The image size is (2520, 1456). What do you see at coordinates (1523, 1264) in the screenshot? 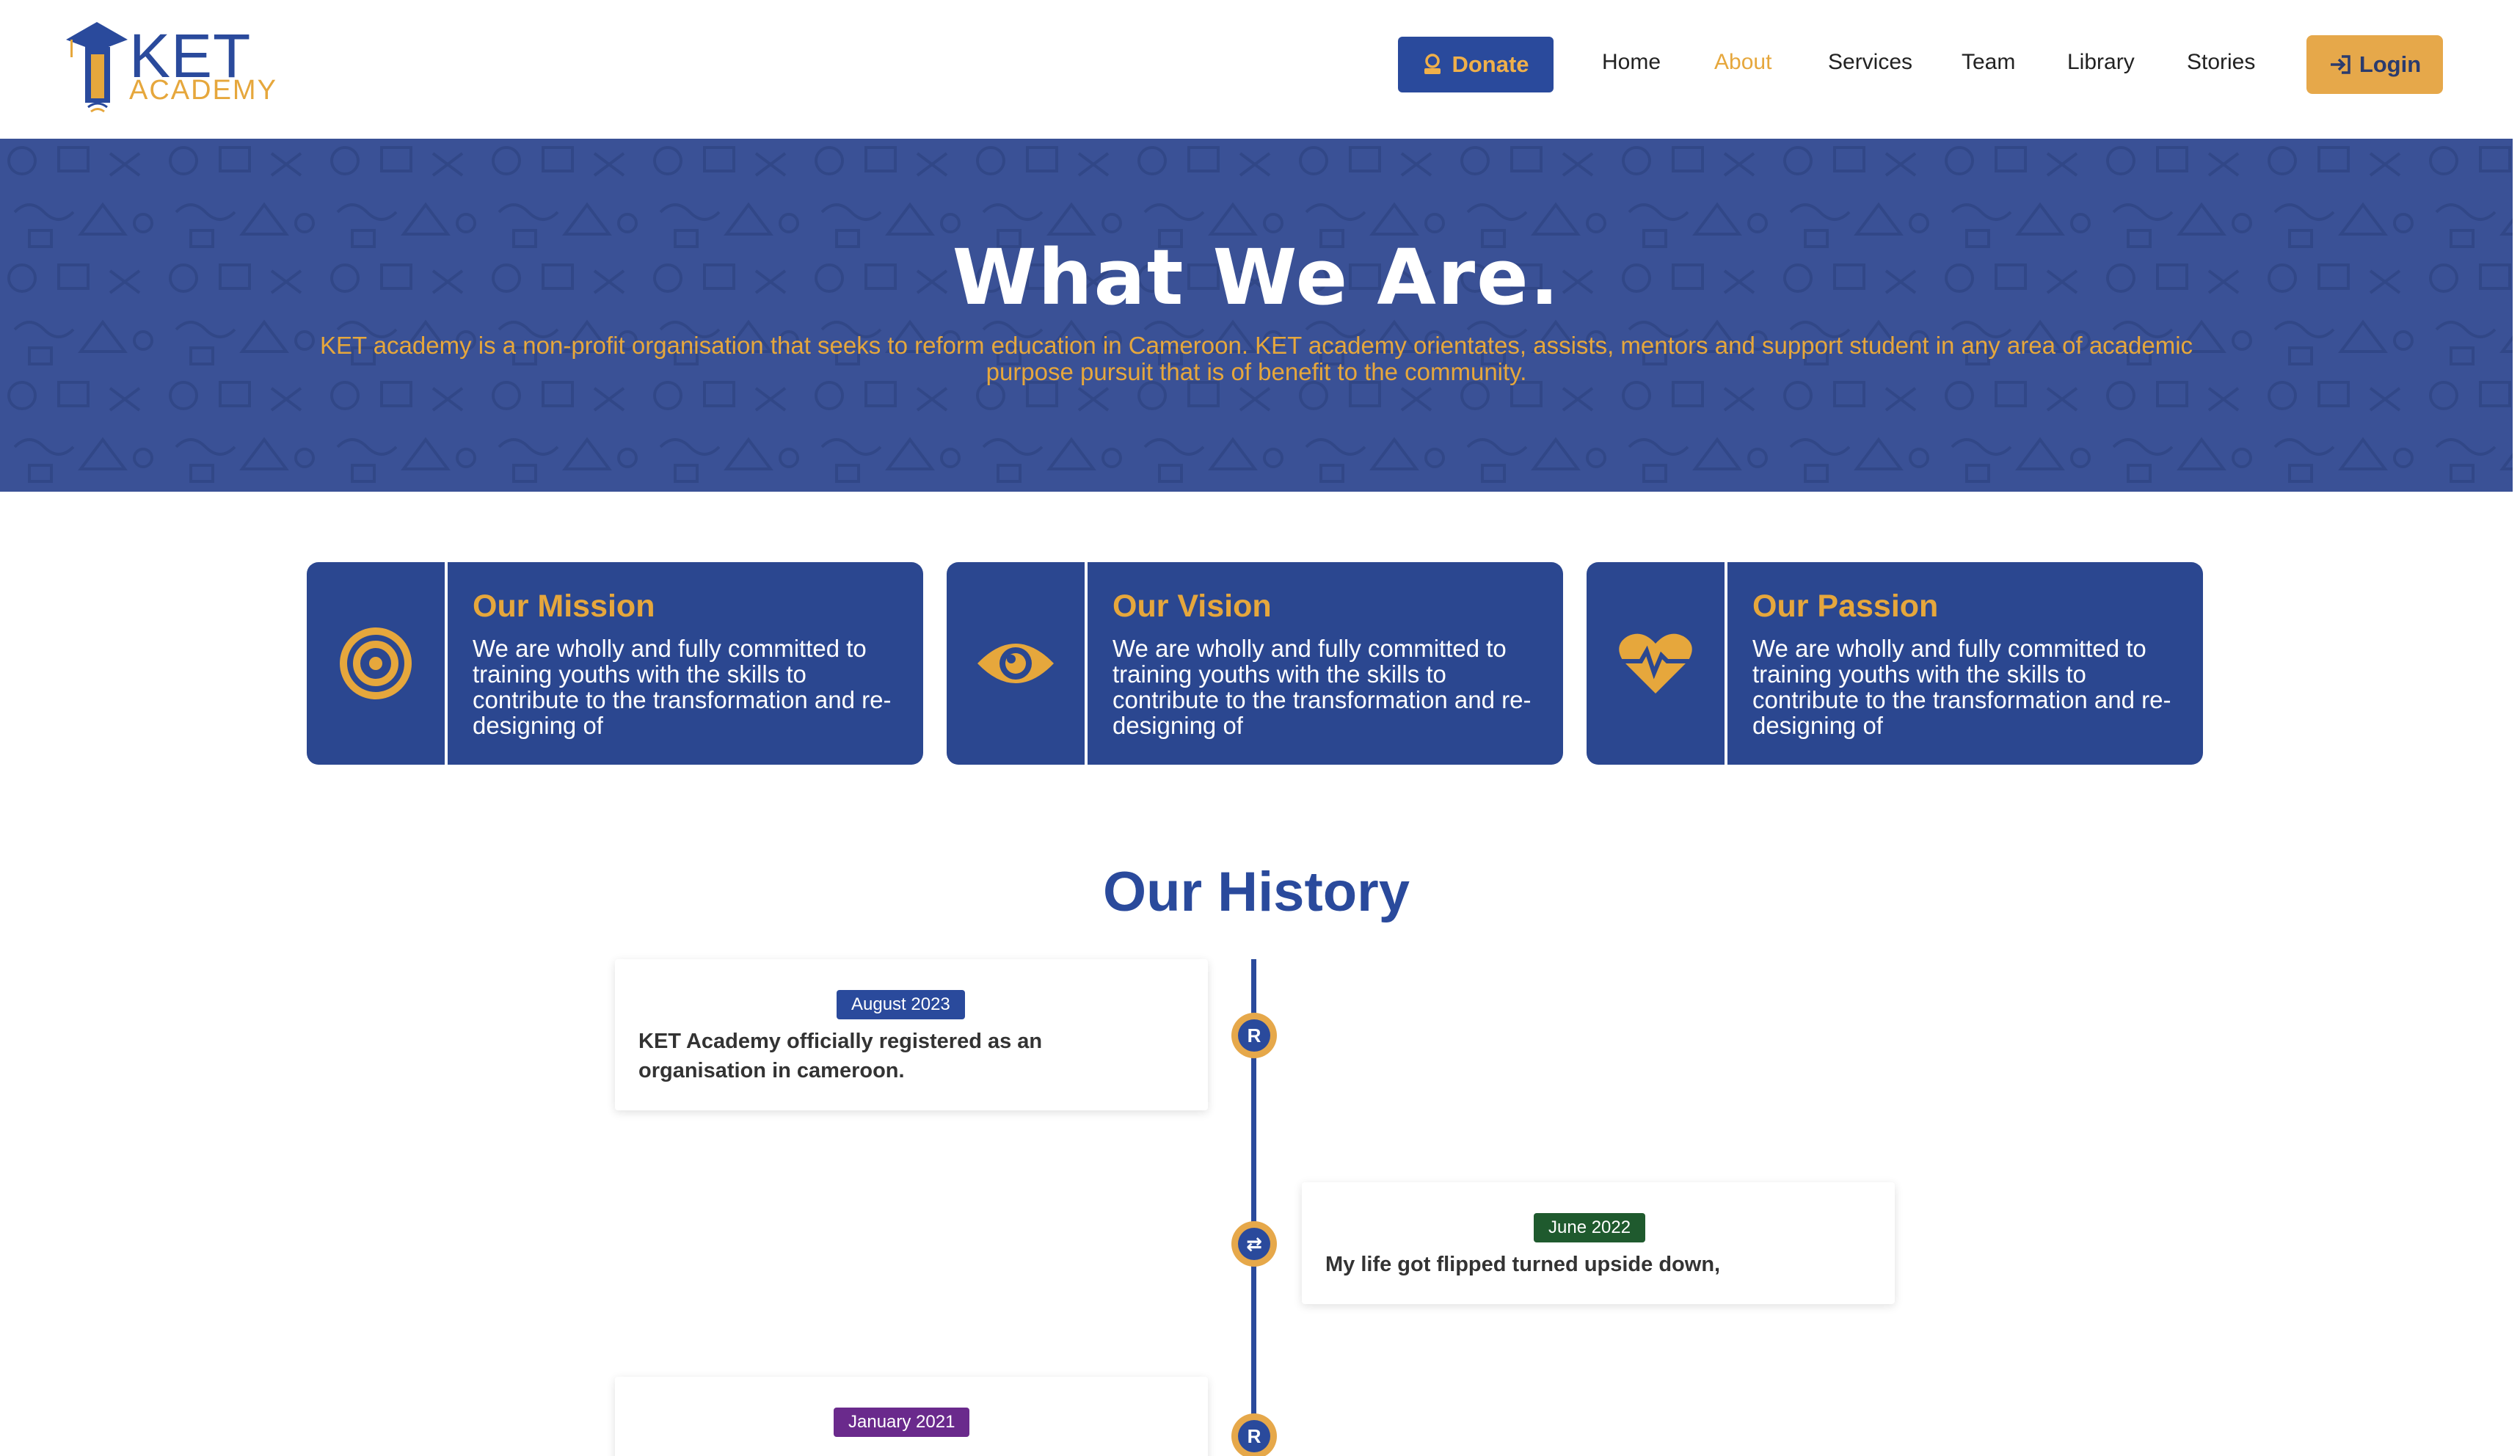
I see `timeline-text: My life got flipped turned upside down,` at bounding box center [1523, 1264].